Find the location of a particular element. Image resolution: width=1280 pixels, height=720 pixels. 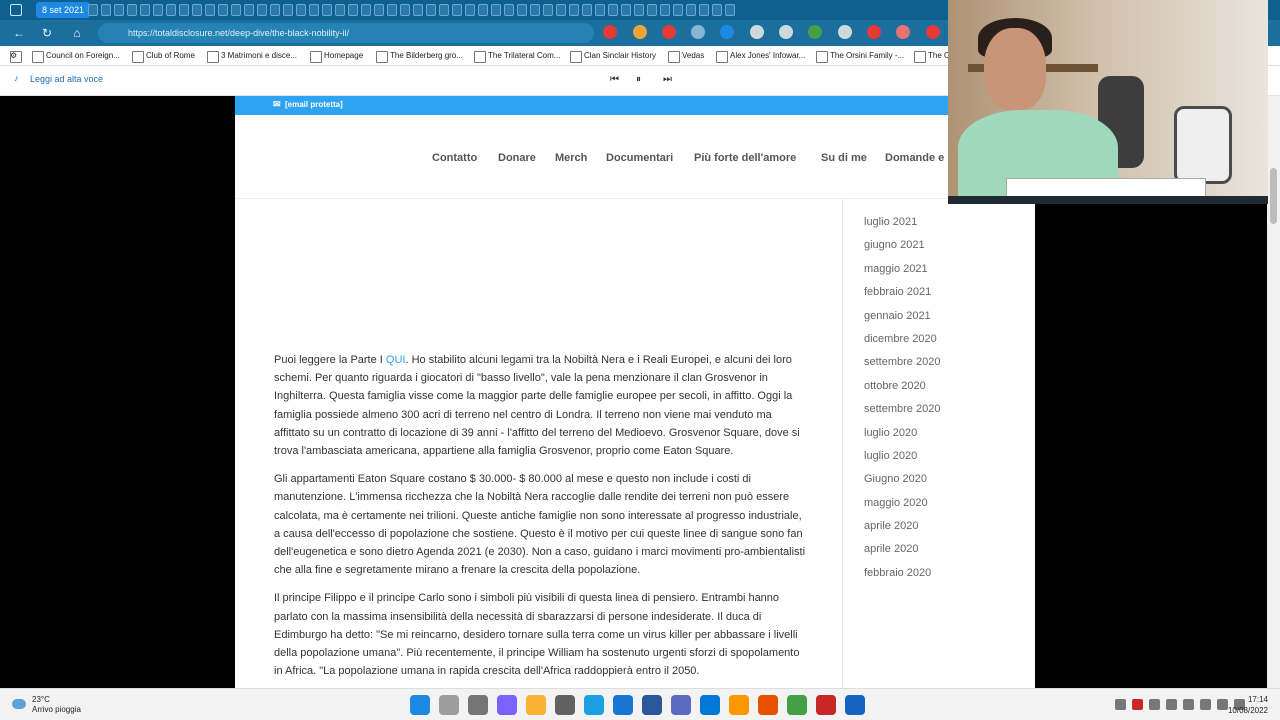

bookmark: The C is located at coordinates (932, 56).